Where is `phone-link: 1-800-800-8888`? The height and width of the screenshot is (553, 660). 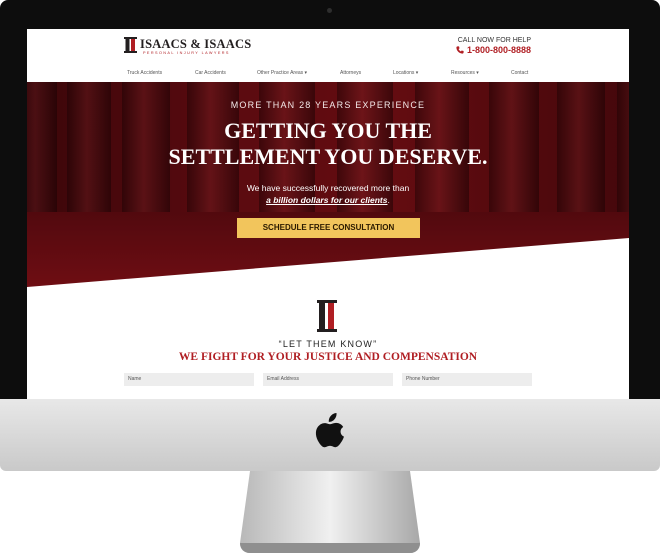
phone-link: 1-800-800-8888 is located at coordinates (493, 50).